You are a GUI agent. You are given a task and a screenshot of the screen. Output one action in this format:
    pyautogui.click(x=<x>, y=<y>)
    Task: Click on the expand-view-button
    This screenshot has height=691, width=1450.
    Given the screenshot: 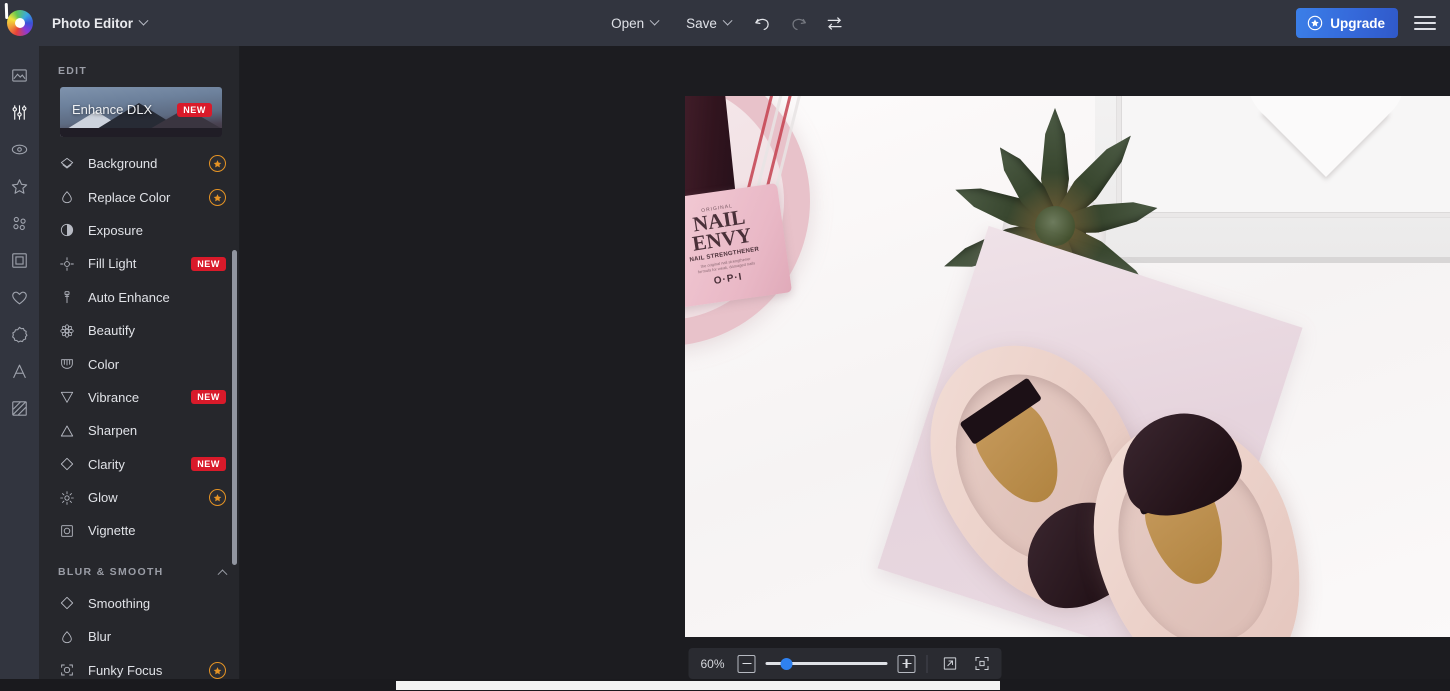 What is the action you would take?
    pyautogui.click(x=950, y=664)
    